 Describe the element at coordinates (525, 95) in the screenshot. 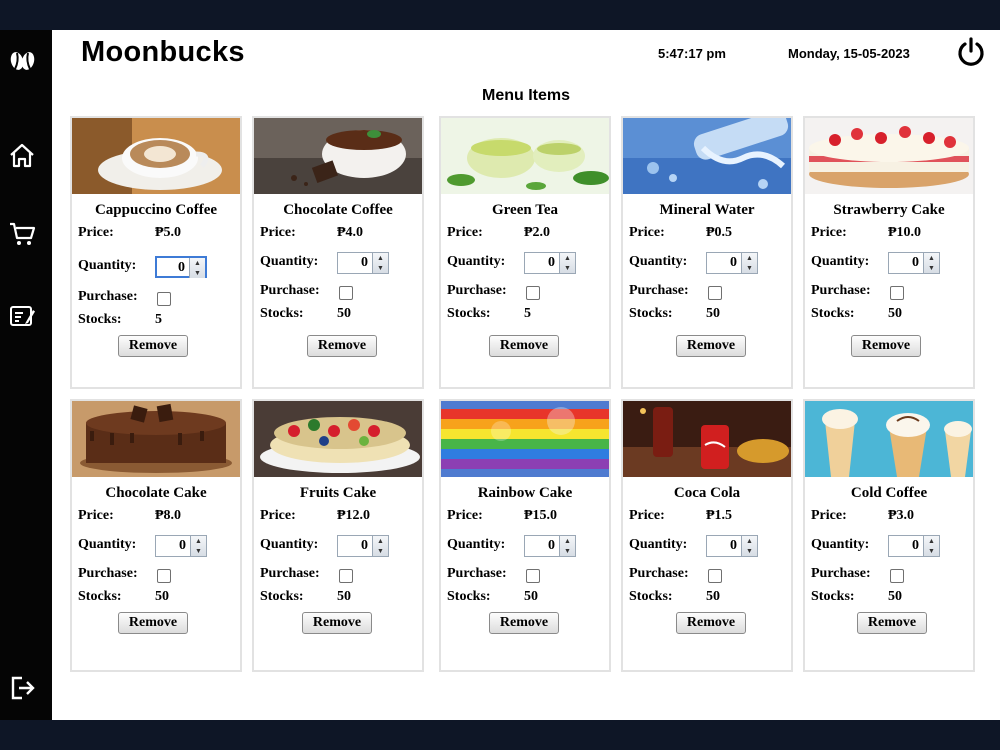

I see `section-title: Menu Items` at that location.